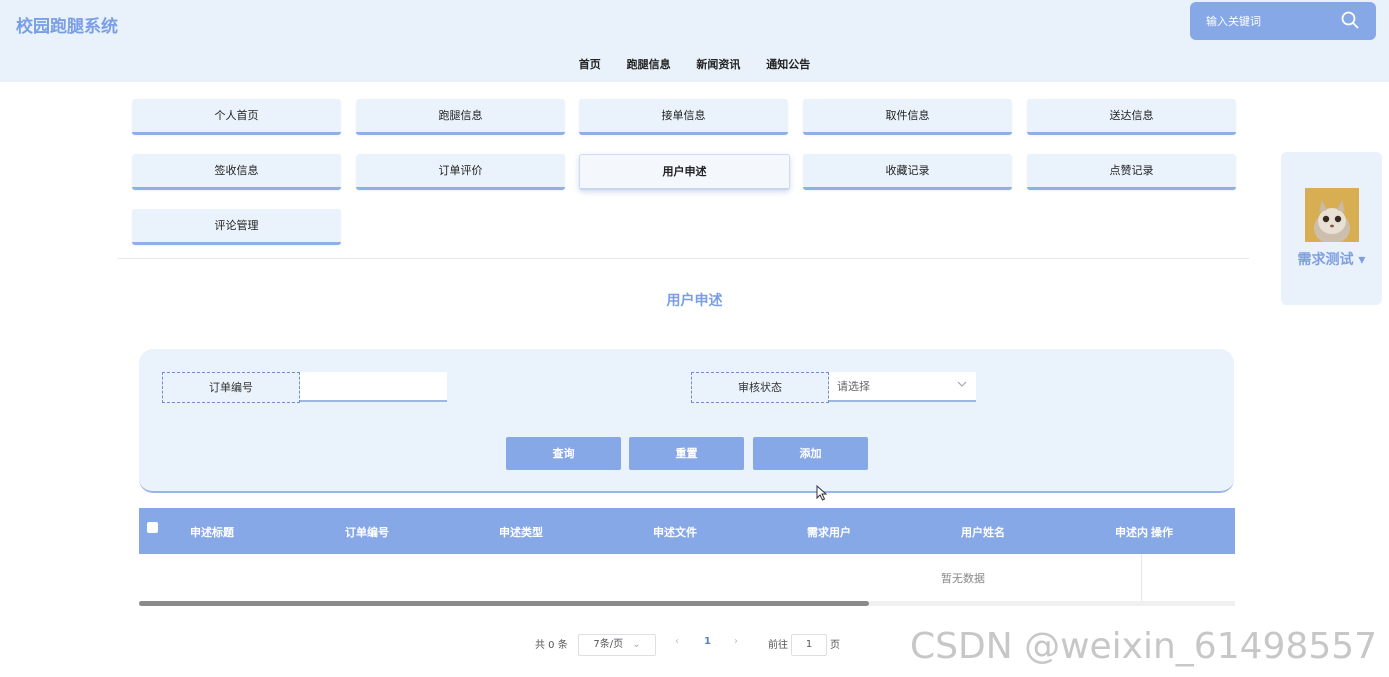  I want to click on order-no-label: 订单编号, so click(231, 387).